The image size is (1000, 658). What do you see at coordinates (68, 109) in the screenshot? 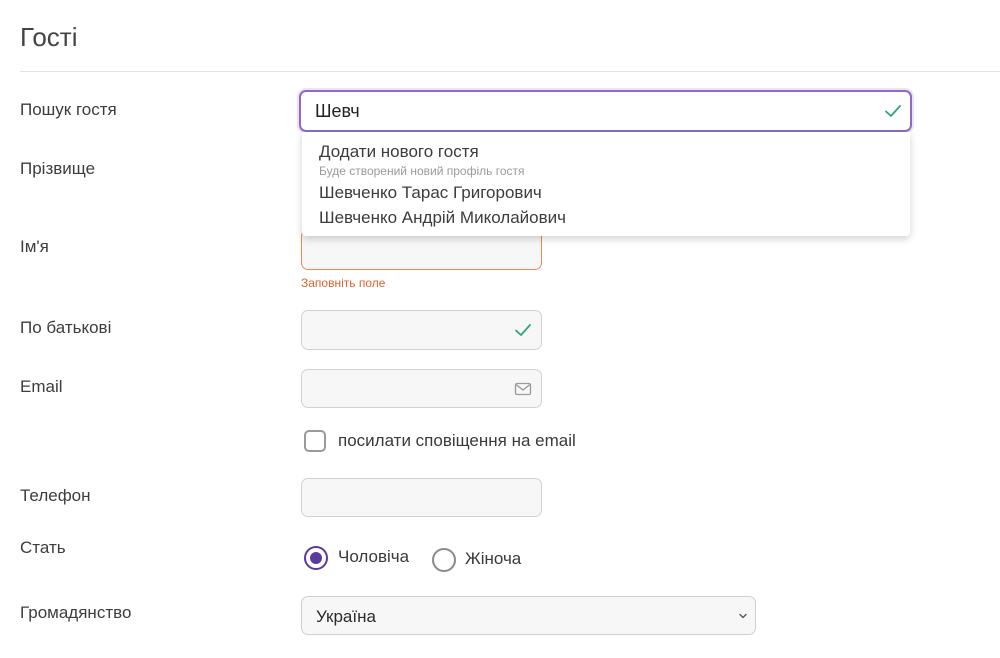
I see `label-search: Пошук гостя` at bounding box center [68, 109].